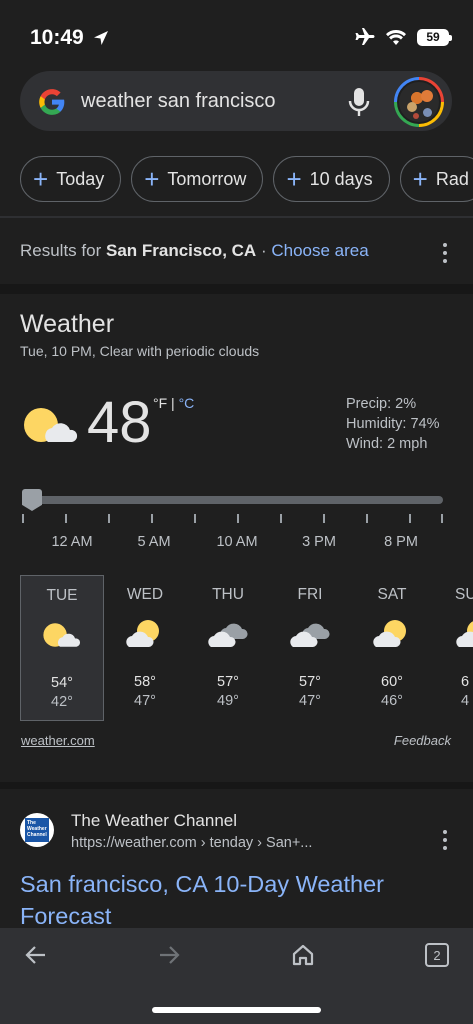 This screenshot has height=1024, width=473. I want to click on day-wed: WED 58° 47°, so click(145, 648).